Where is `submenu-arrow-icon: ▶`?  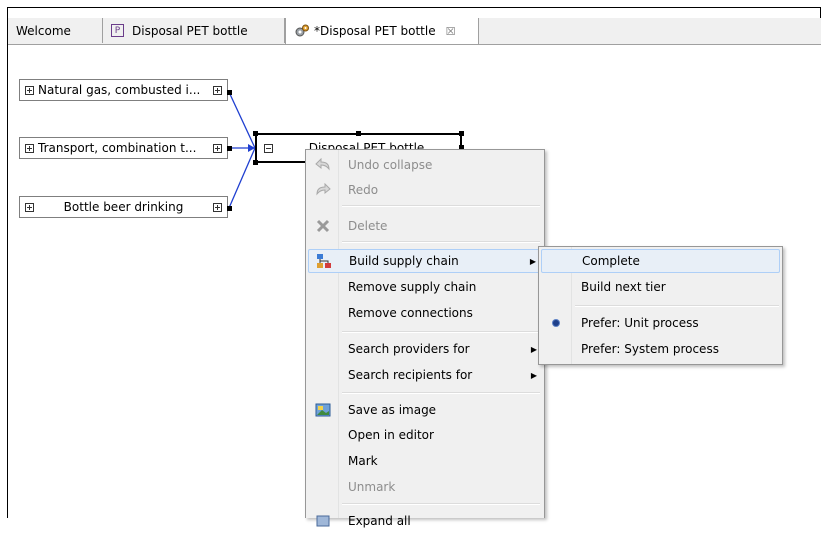
submenu-arrow-icon: ▶ is located at coordinates (534, 375).